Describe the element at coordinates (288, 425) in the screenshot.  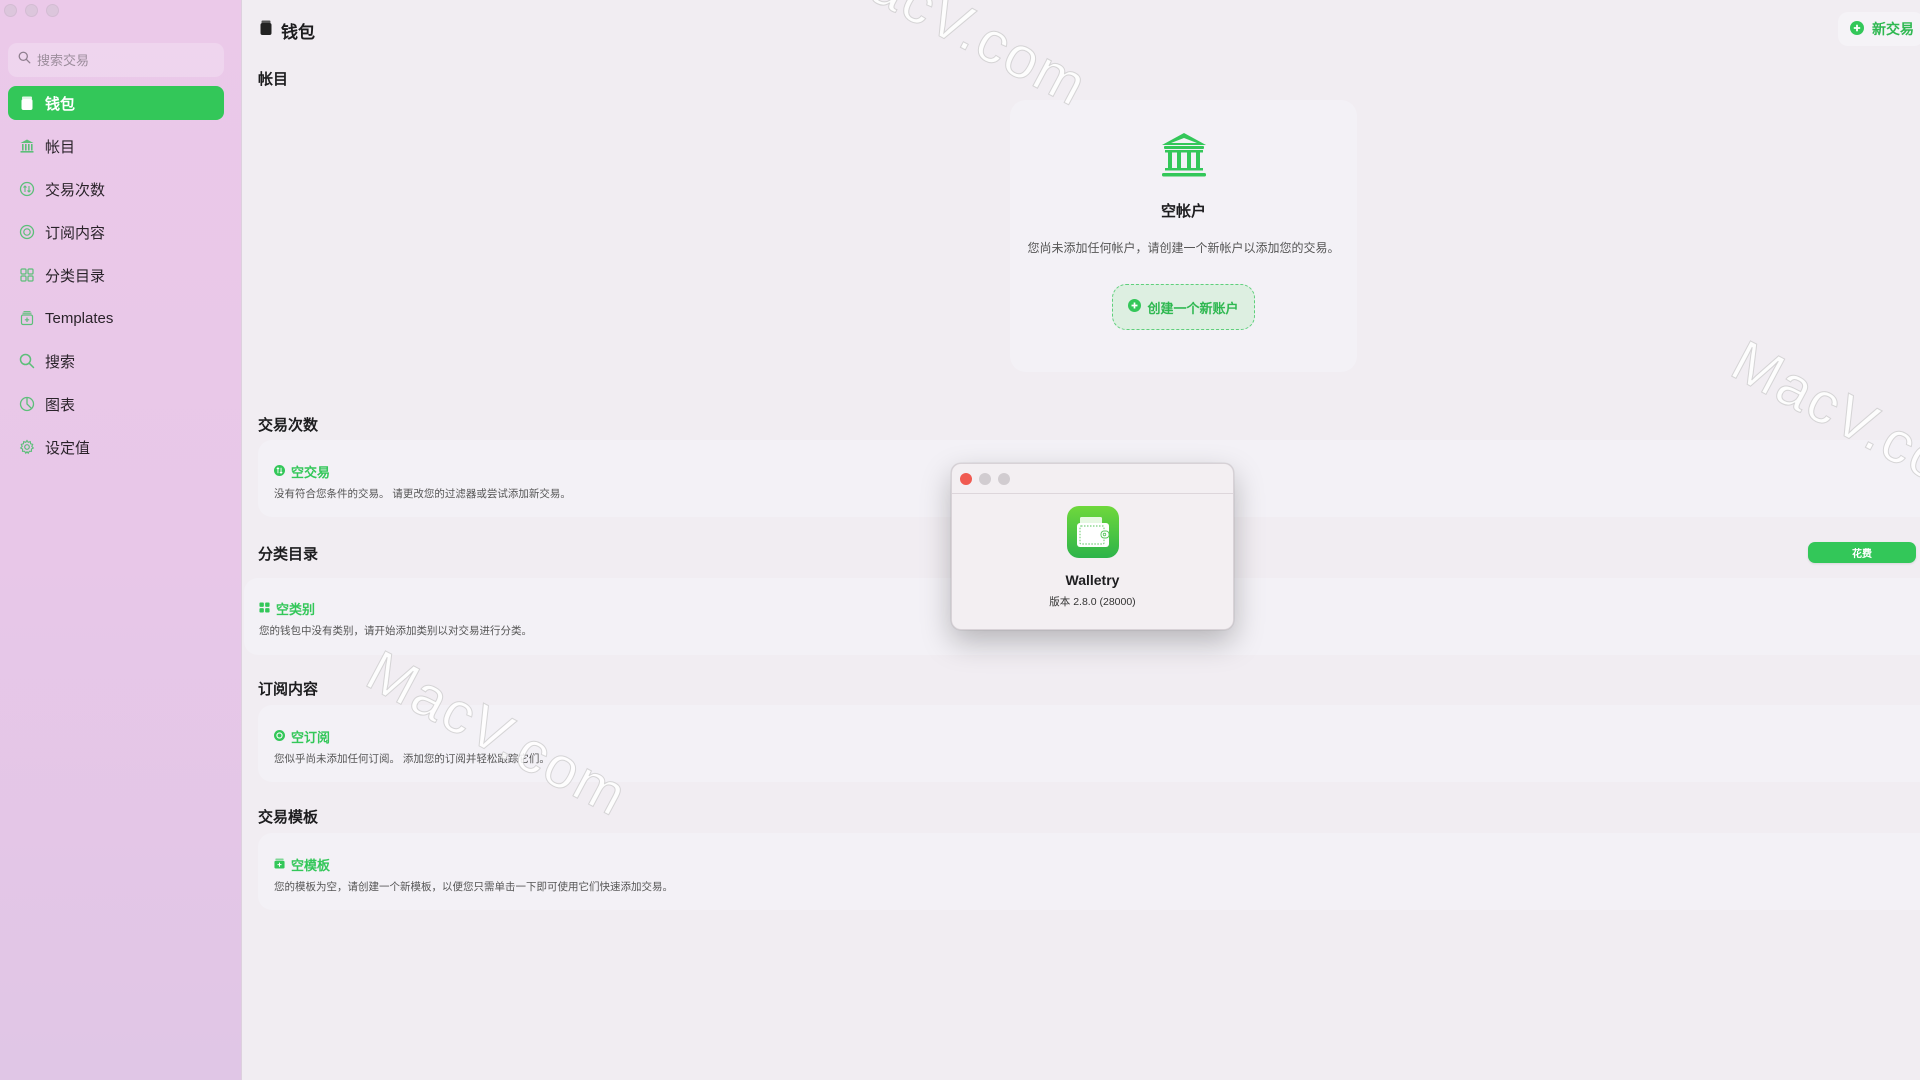
I see `transactions-section-title: 交易次数` at that location.